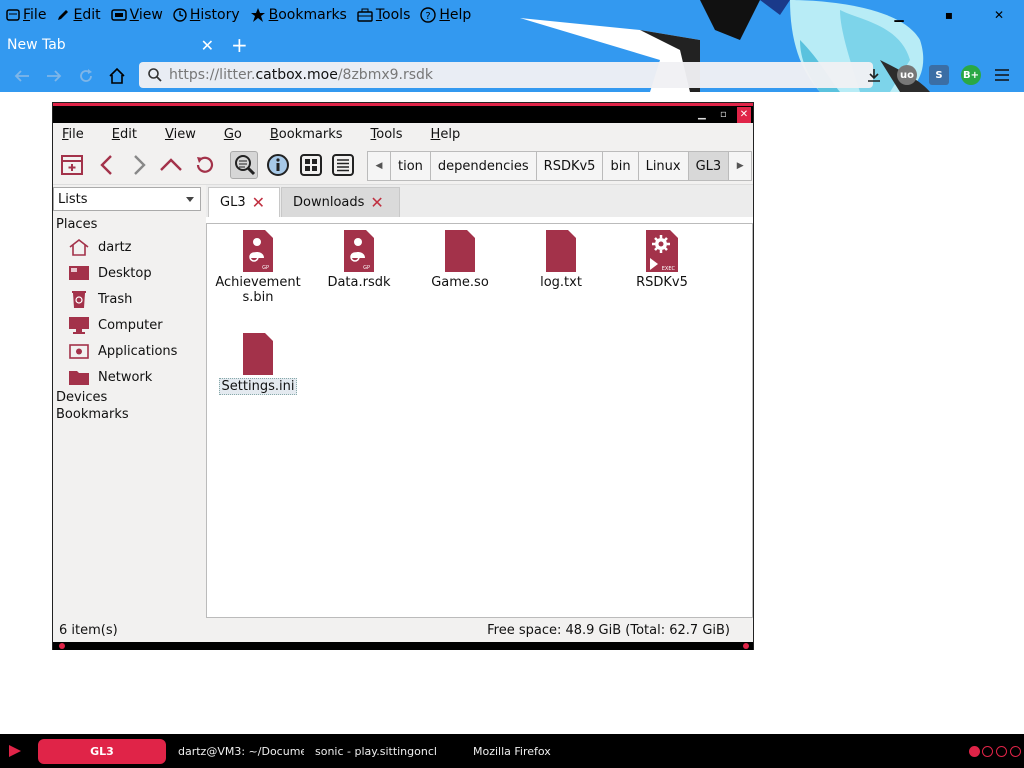  Describe the element at coordinates (240, 134) in the screenshot. I see `fm-menu-go: Go` at that location.